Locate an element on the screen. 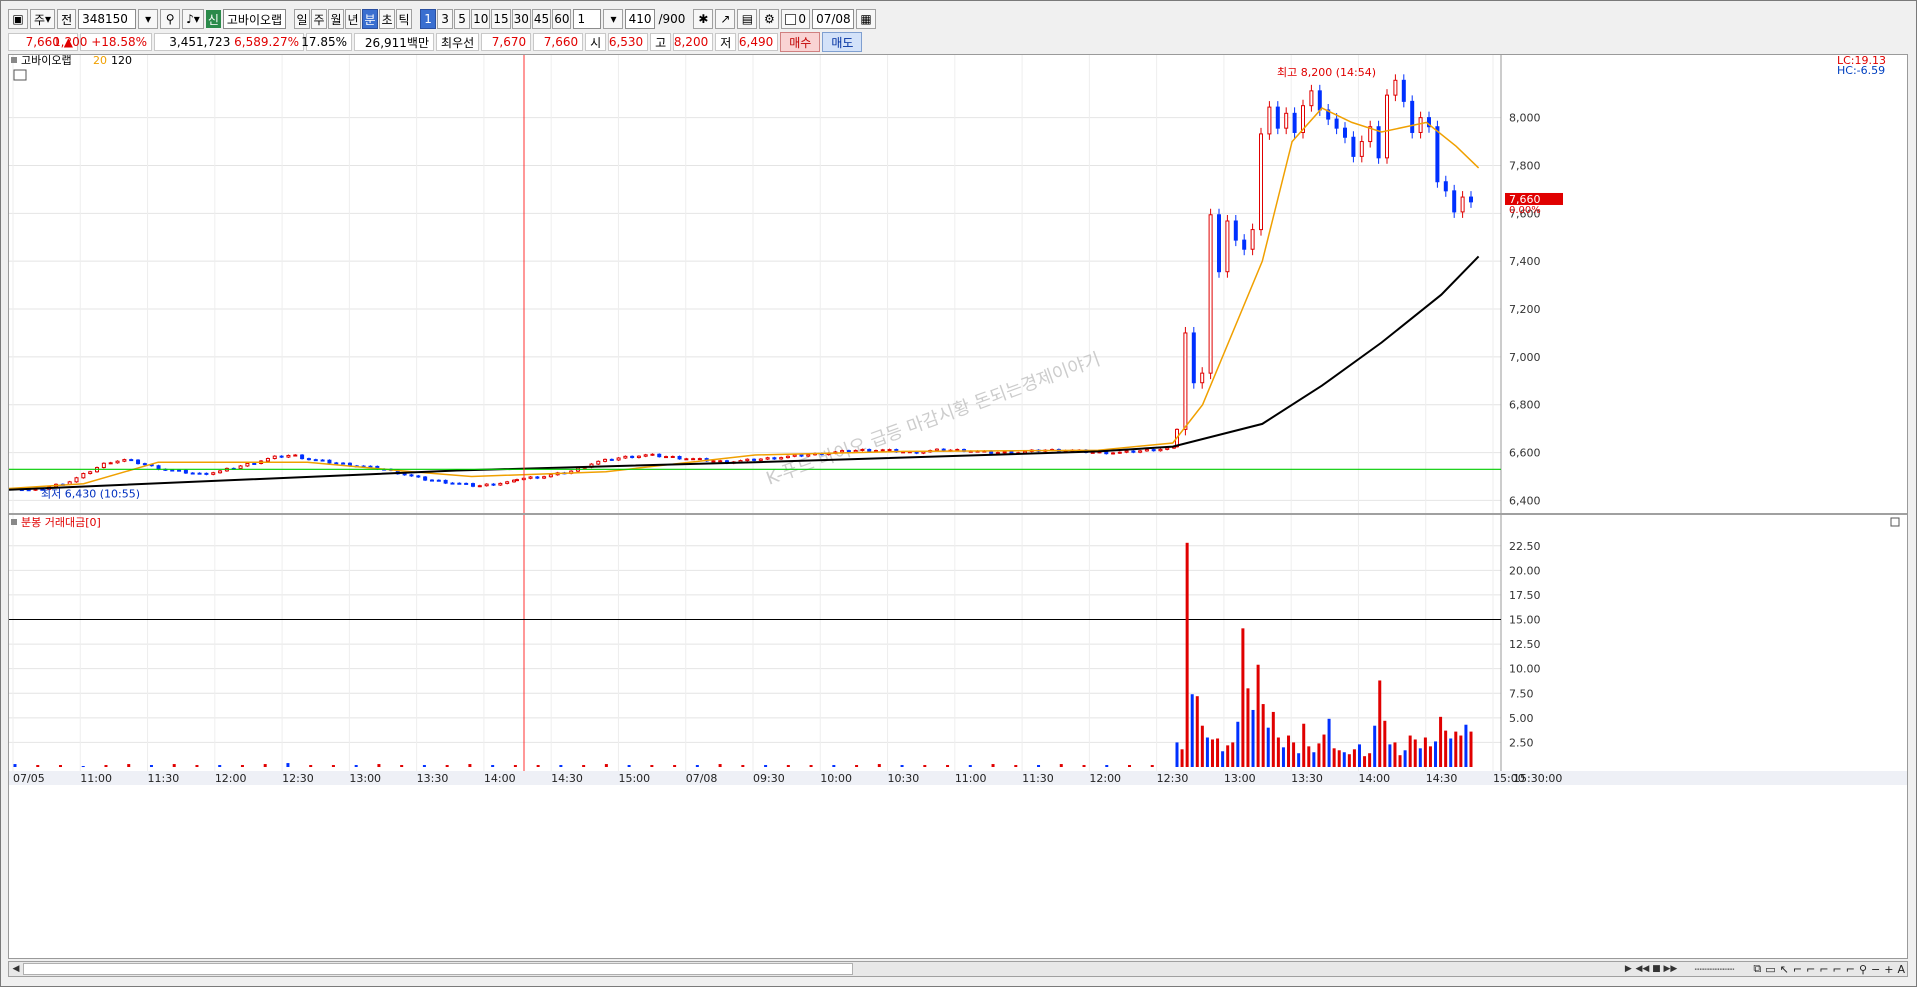  forward-icon: ▶▶ is located at coordinates (1670, 969).